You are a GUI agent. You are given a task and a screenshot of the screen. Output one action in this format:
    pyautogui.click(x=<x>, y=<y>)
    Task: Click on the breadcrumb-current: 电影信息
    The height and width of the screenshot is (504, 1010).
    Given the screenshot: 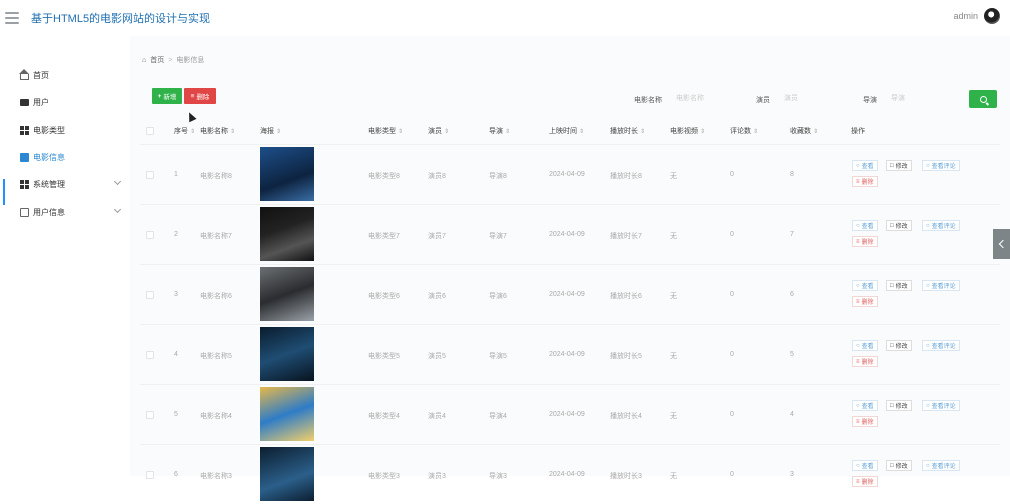 What is the action you would take?
    pyautogui.click(x=190, y=60)
    